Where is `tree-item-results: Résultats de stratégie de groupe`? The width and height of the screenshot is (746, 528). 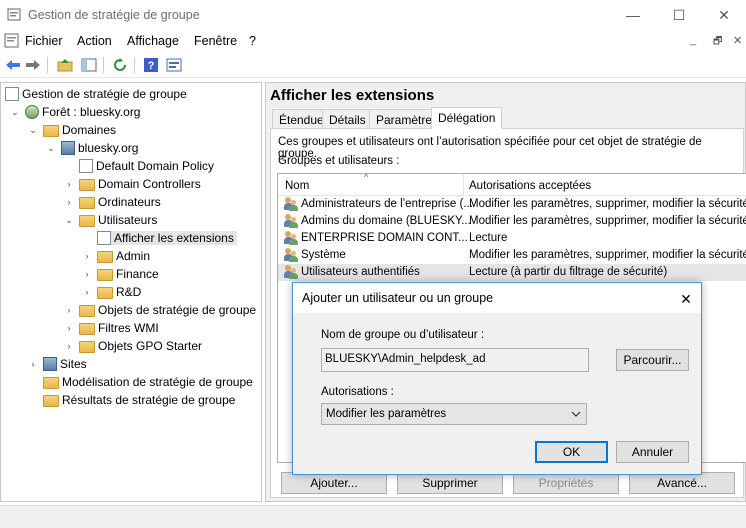 tree-item-results: Résultats de stratégie de groupe is located at coordinates (130, 400).